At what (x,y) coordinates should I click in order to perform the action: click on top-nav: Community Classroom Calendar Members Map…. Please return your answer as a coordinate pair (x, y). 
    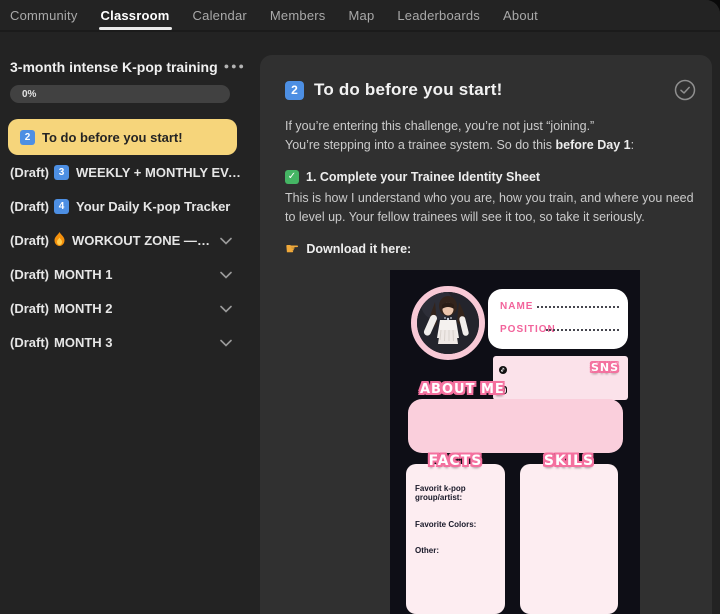
    Looking at the image, I should click on (360, 16).